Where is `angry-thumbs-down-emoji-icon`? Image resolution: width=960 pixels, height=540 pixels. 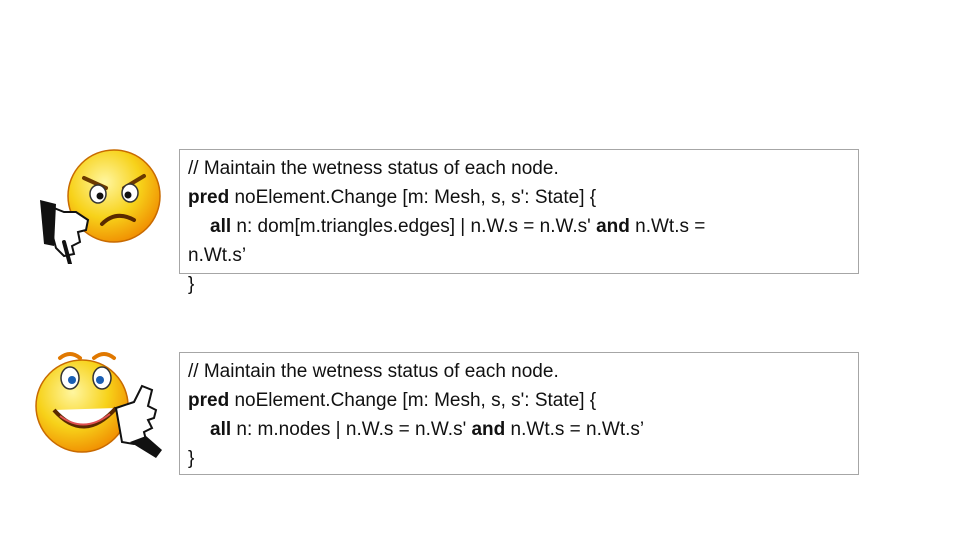
angry-thumbs-down-emoji-icon is located at coordinates (100, 206).